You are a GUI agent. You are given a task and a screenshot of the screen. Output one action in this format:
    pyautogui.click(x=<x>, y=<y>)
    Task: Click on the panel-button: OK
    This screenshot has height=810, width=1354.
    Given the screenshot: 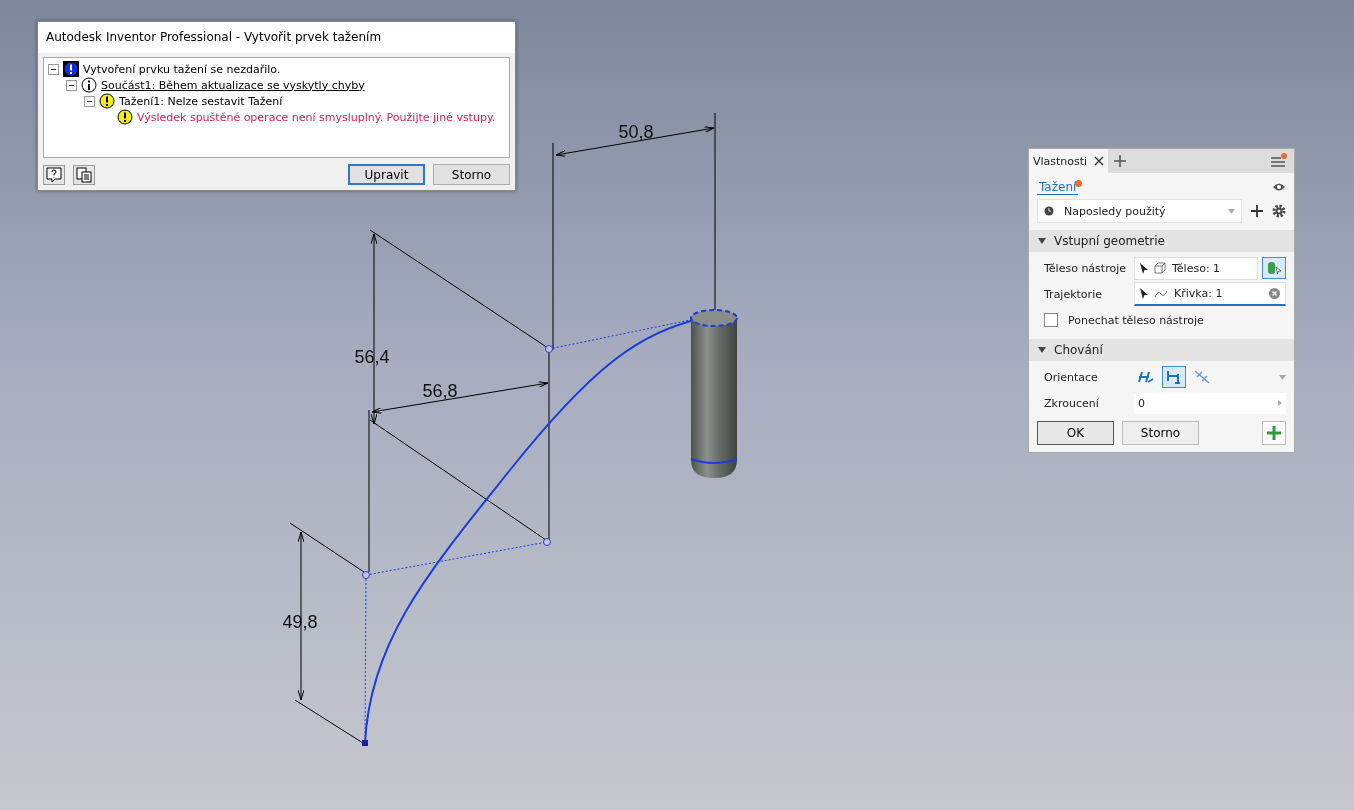 What is the action you would take?
    pyautogui.click(x=1075, y=433)
    